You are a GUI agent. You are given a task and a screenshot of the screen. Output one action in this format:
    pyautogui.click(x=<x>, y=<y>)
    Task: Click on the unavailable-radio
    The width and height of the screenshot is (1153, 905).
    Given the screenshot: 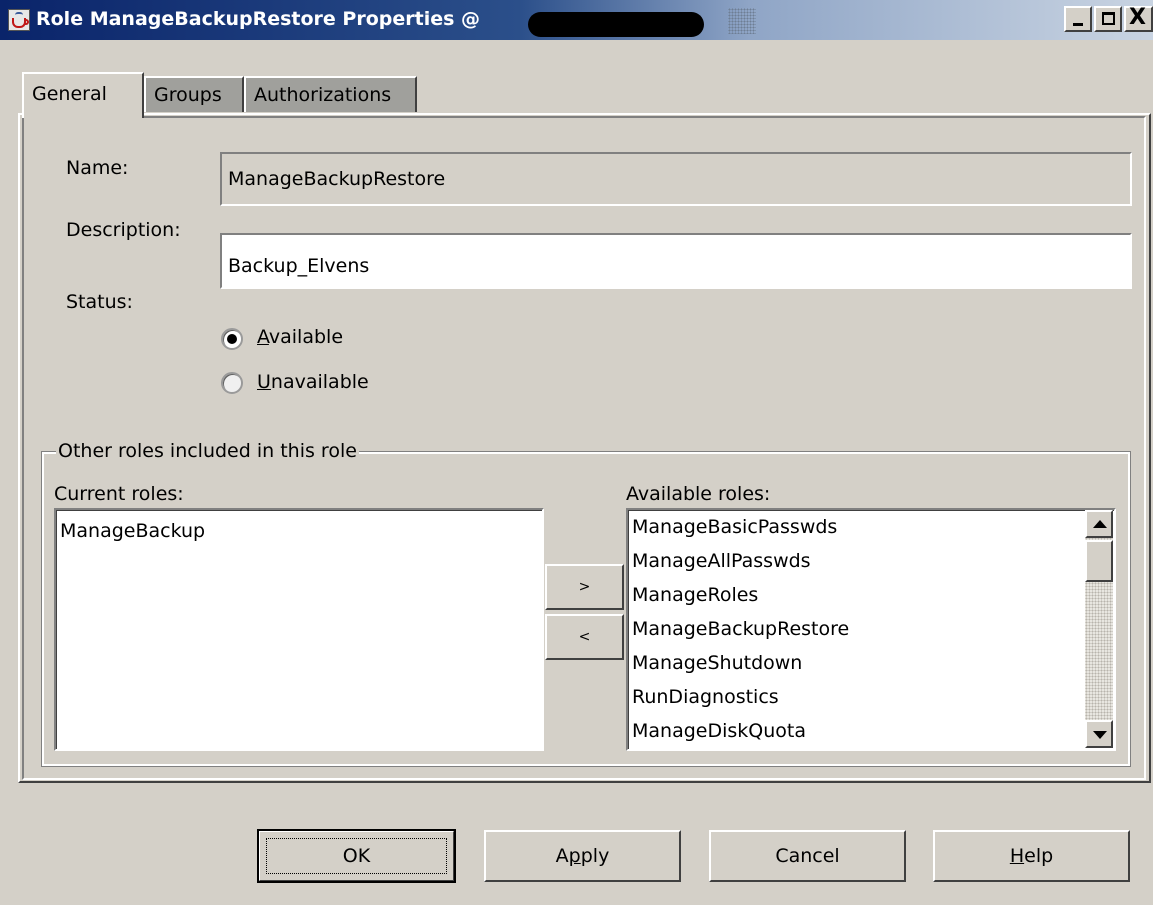 What is the action you would take?
    pyautogui.click(x=232, y=383)
    